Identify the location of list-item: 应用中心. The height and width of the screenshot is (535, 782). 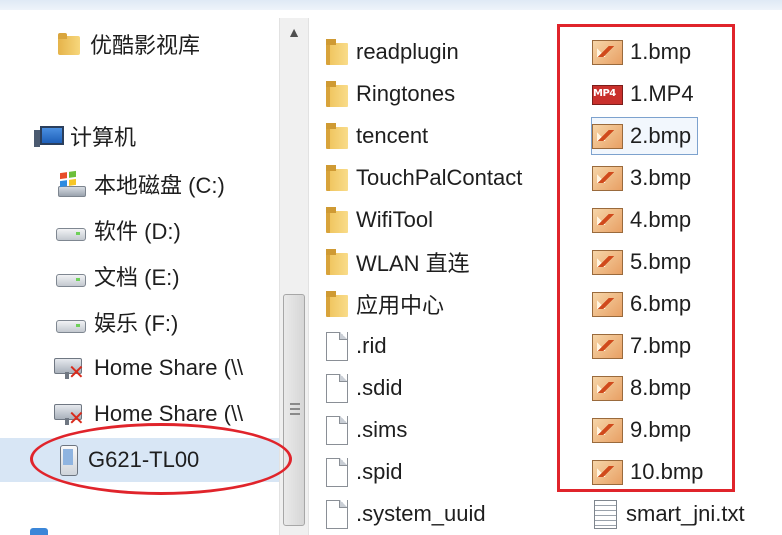
(385, 304).